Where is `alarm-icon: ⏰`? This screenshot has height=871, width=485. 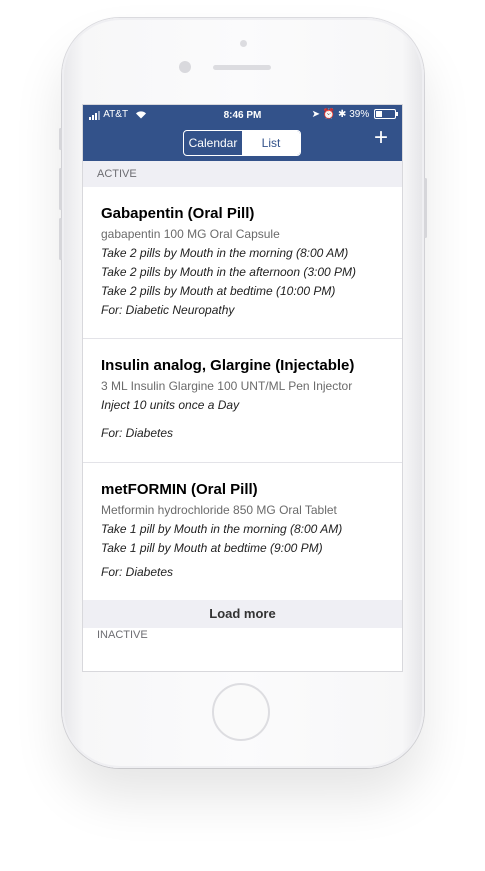
alarm-icon: ⏰ is located at coordinates (329, 114).